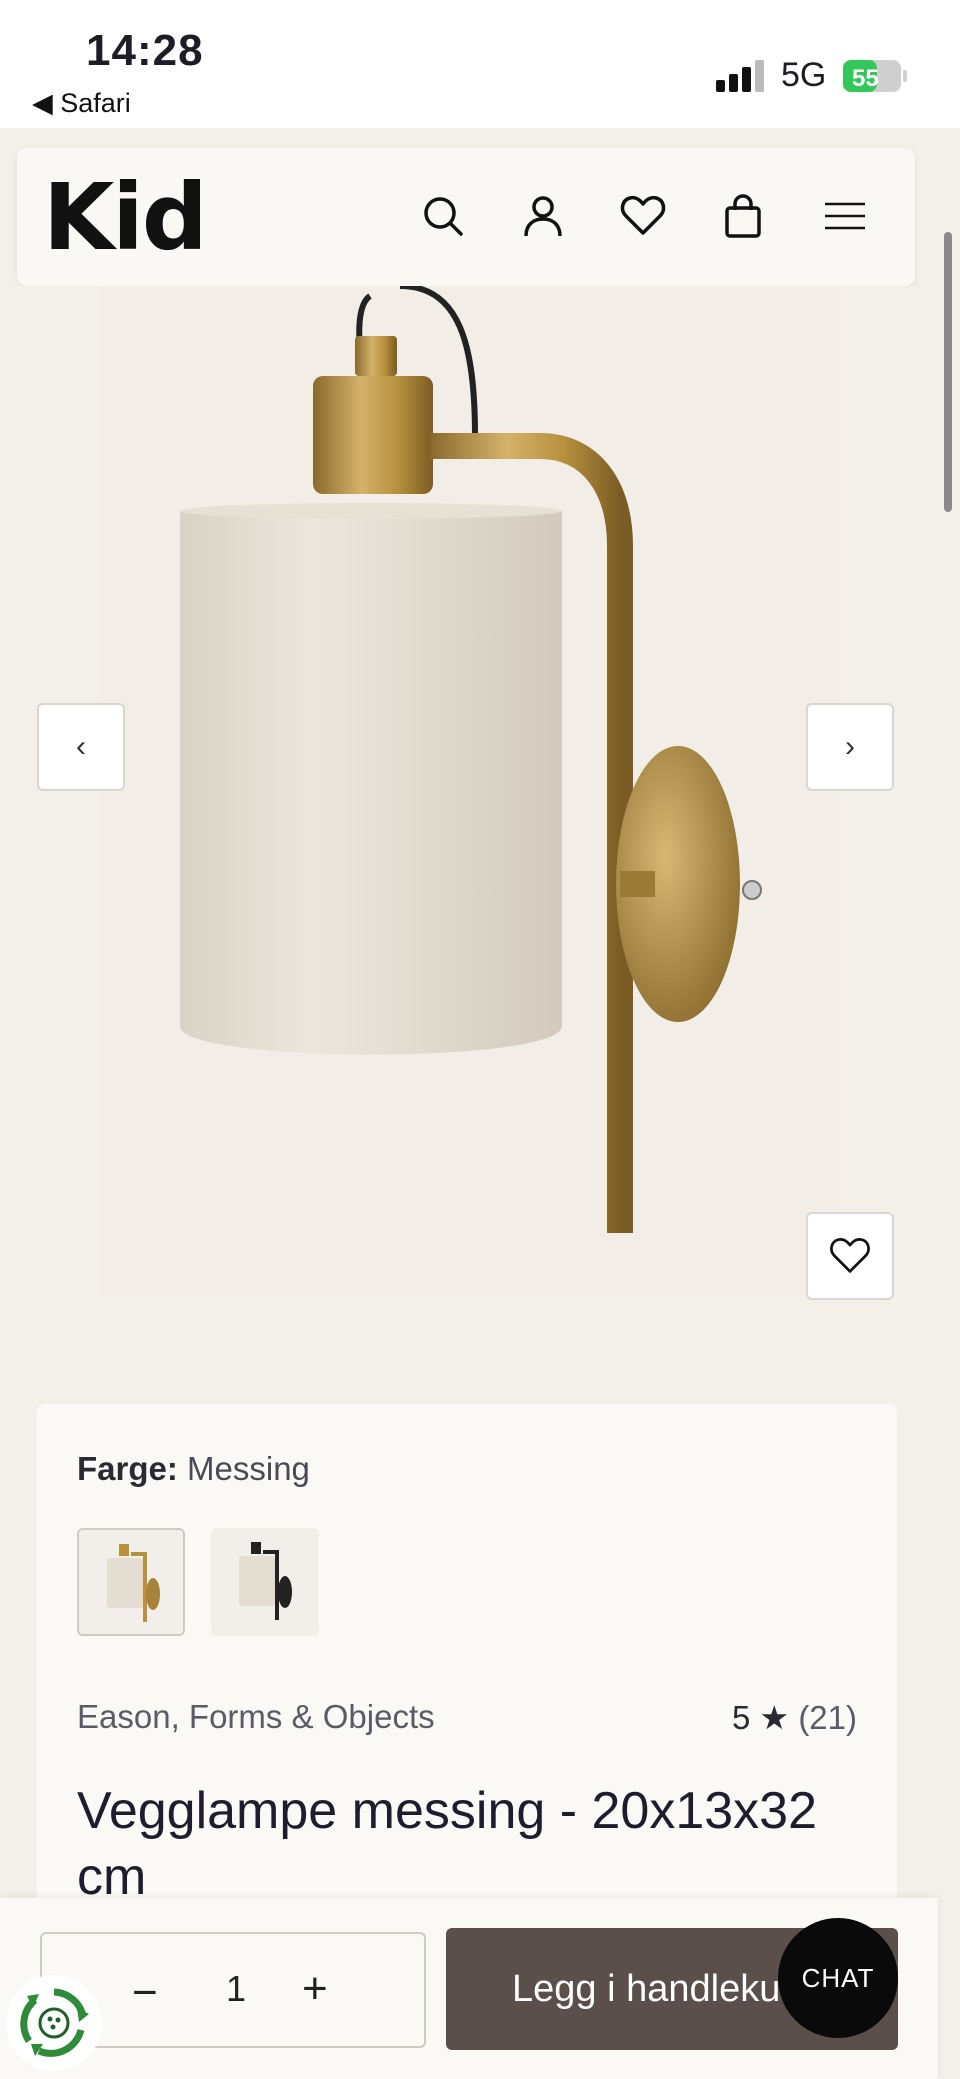 The image size is (960, 2079). What do you see at coordinates (794, 1717) in the screenshot?
I see `product-rating: 5 ★ (21)` at bounding box center [794, 1717].